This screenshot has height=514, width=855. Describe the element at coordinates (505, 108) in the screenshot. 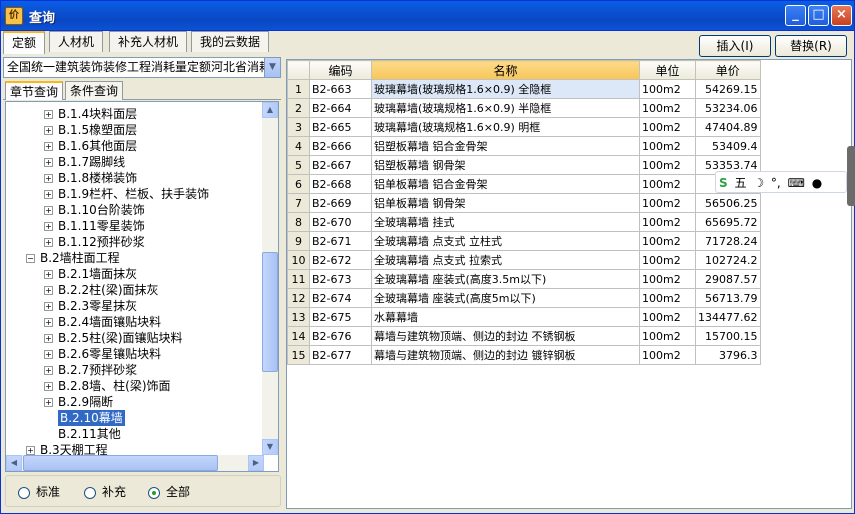

I see `name-cell: 玻璃幕墙(玻璃规格1.6×0.9) 半隐框` at that location.